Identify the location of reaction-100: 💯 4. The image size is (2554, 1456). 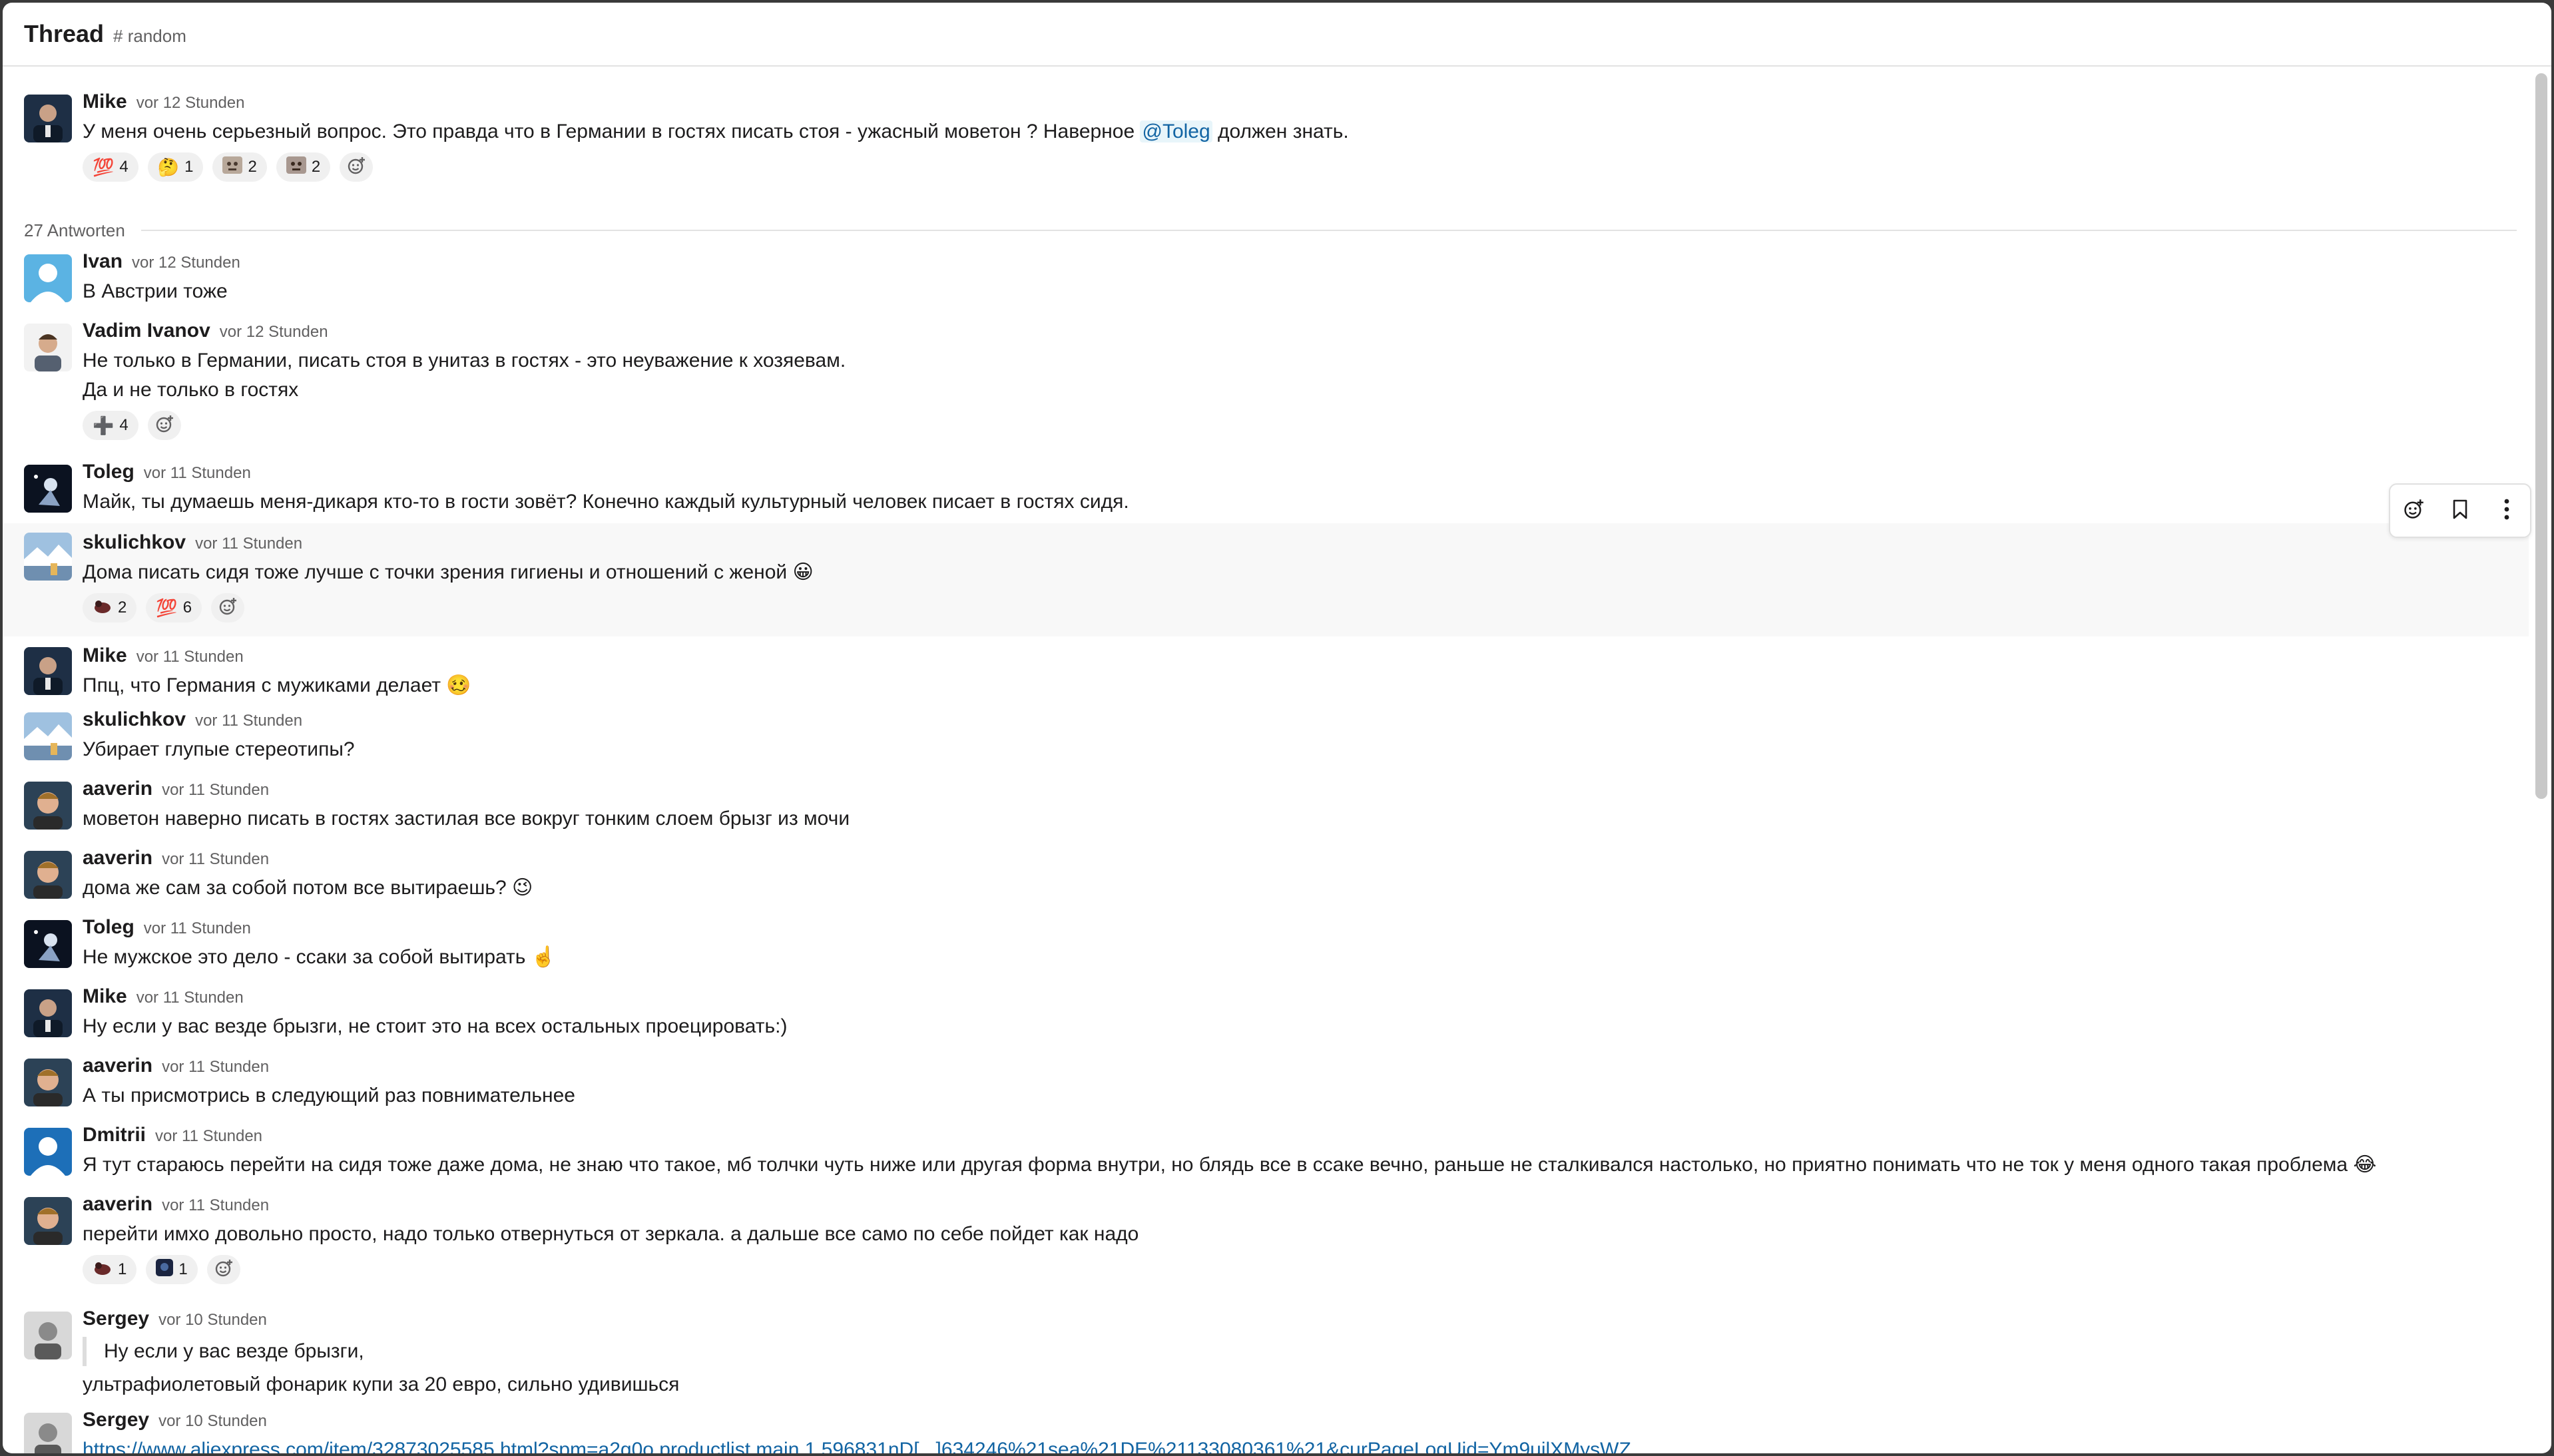
(110, 167).